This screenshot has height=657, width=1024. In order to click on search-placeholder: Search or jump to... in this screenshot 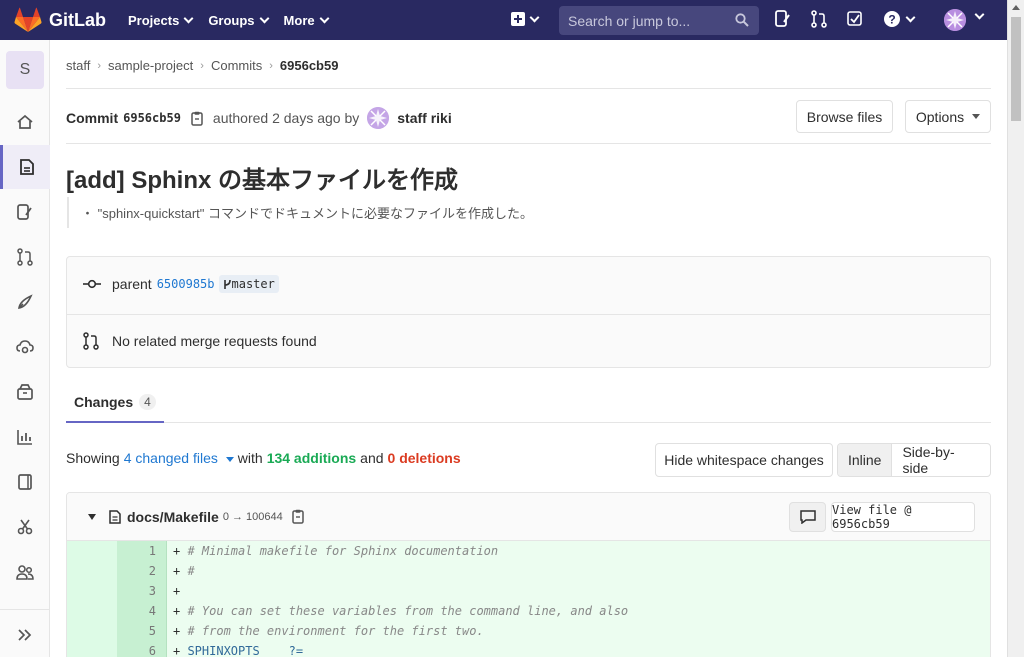, I will do `click(629, 20)`.